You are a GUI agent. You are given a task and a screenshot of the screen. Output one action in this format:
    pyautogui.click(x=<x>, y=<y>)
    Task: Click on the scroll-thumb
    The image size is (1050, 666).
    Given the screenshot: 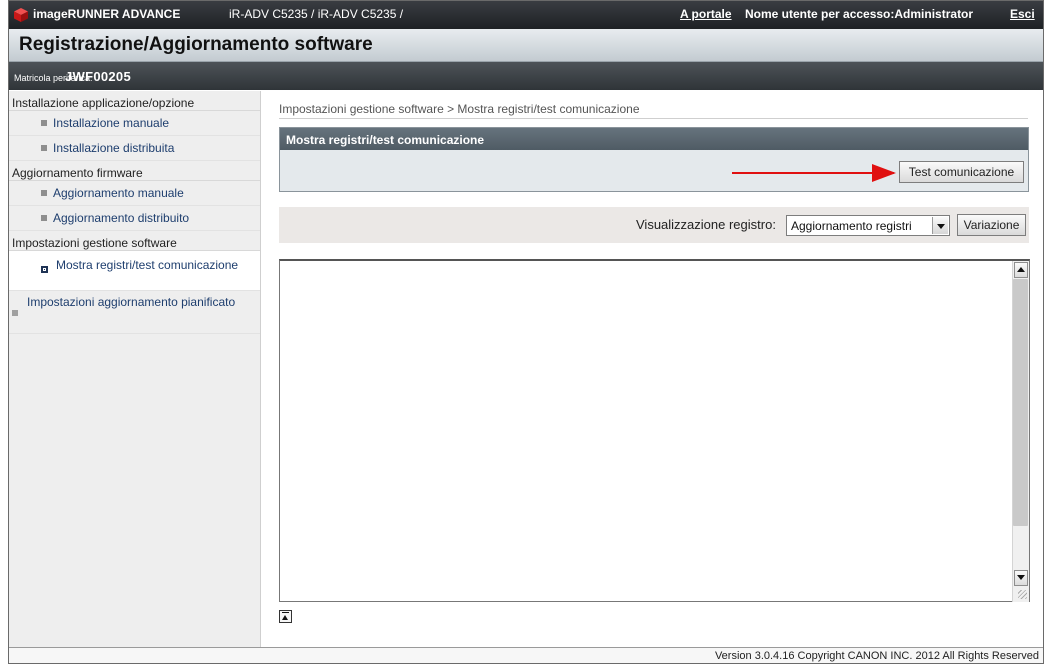 What is the action you would take?
    pyautogui.click(x=1020, y=402)
    